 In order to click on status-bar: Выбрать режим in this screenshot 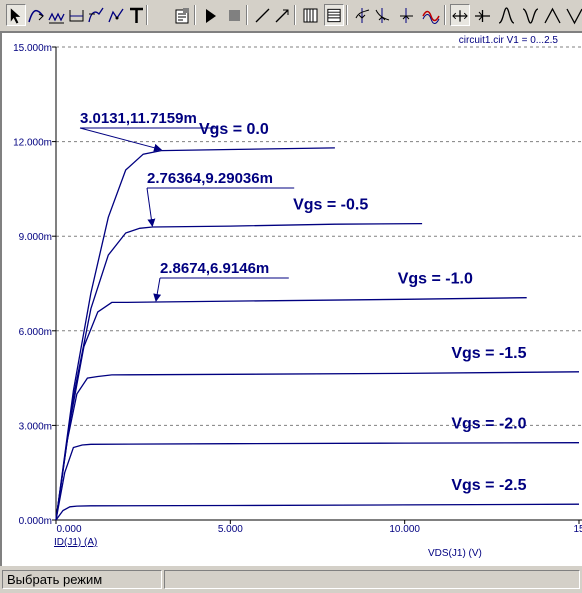, I will do `click(291, 579)`.